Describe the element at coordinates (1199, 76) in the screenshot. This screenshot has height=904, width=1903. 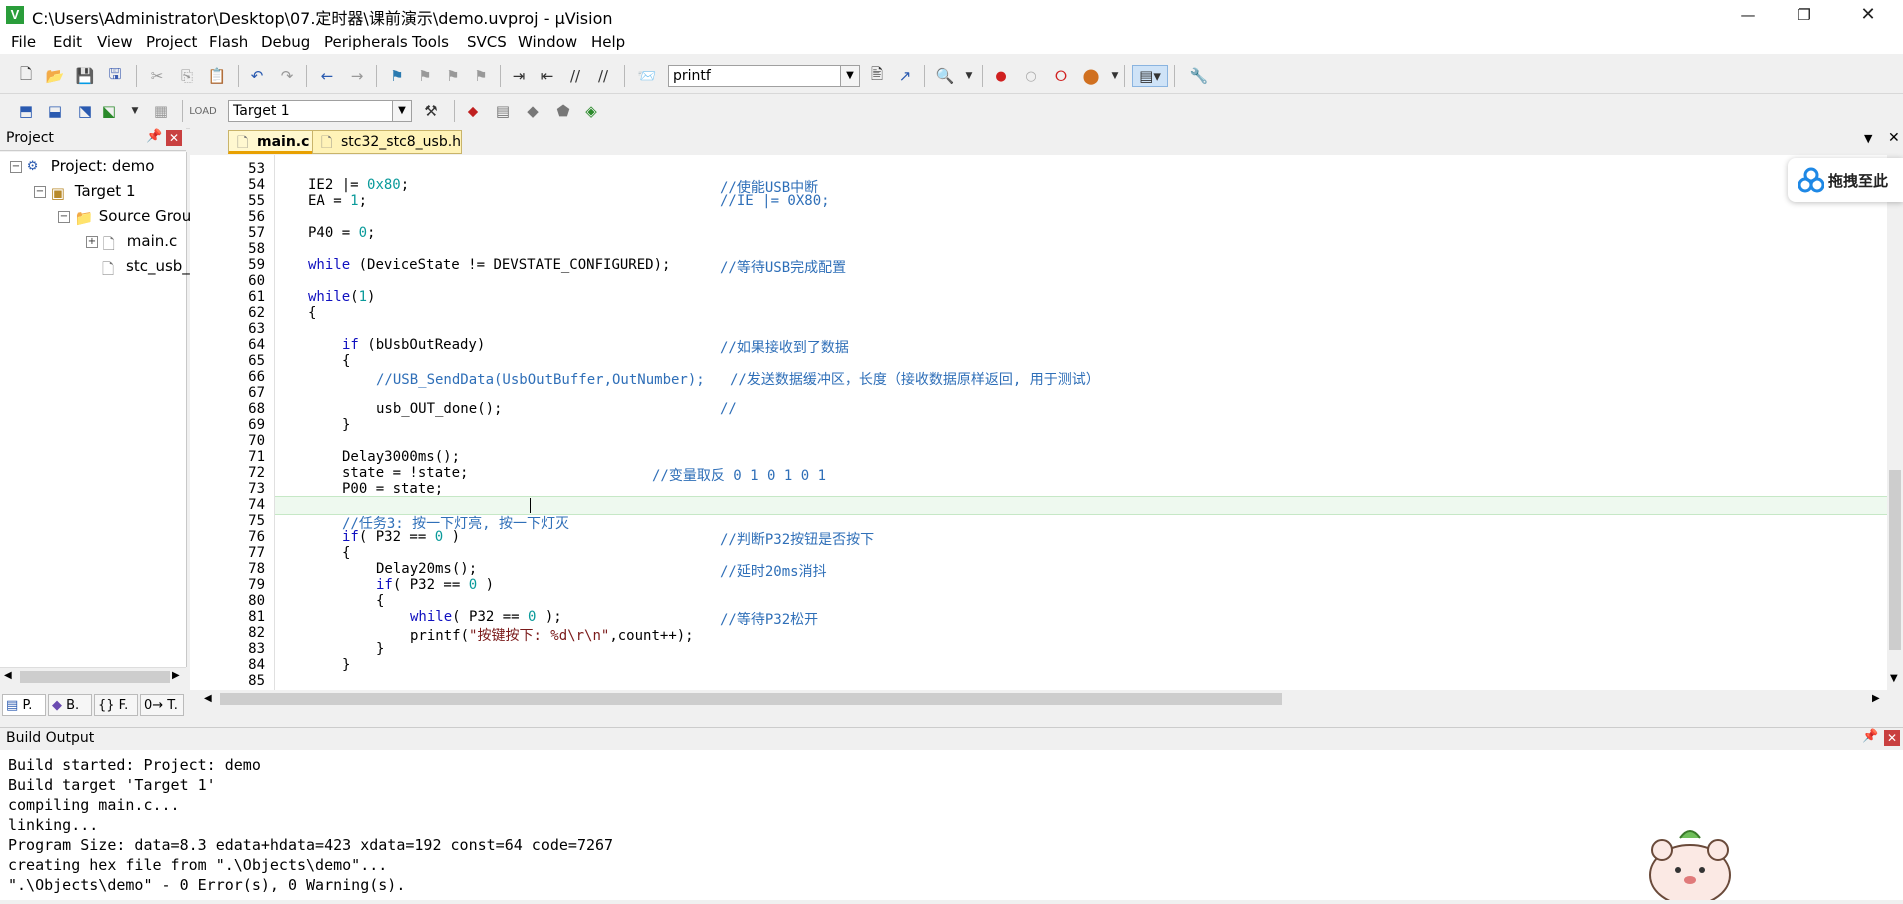
I see `configure-icon: 🔧` at that location.